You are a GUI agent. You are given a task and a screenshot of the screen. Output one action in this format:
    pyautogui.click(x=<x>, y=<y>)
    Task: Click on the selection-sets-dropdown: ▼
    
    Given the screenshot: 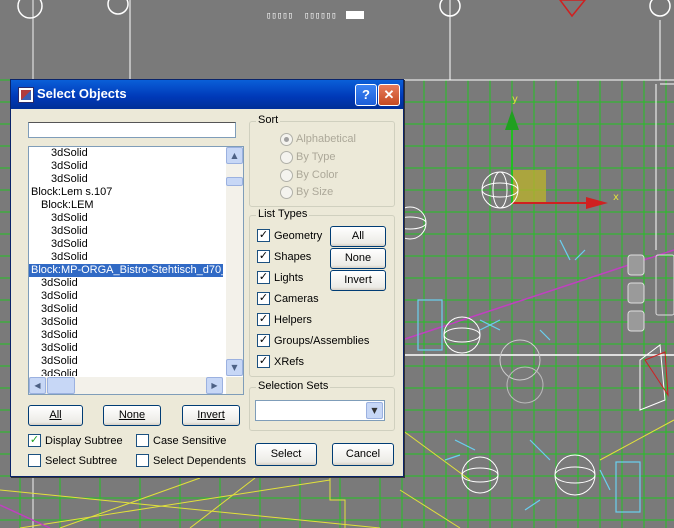 What is the action you would take?
    pyautogui.click(x=320, y=410)
    